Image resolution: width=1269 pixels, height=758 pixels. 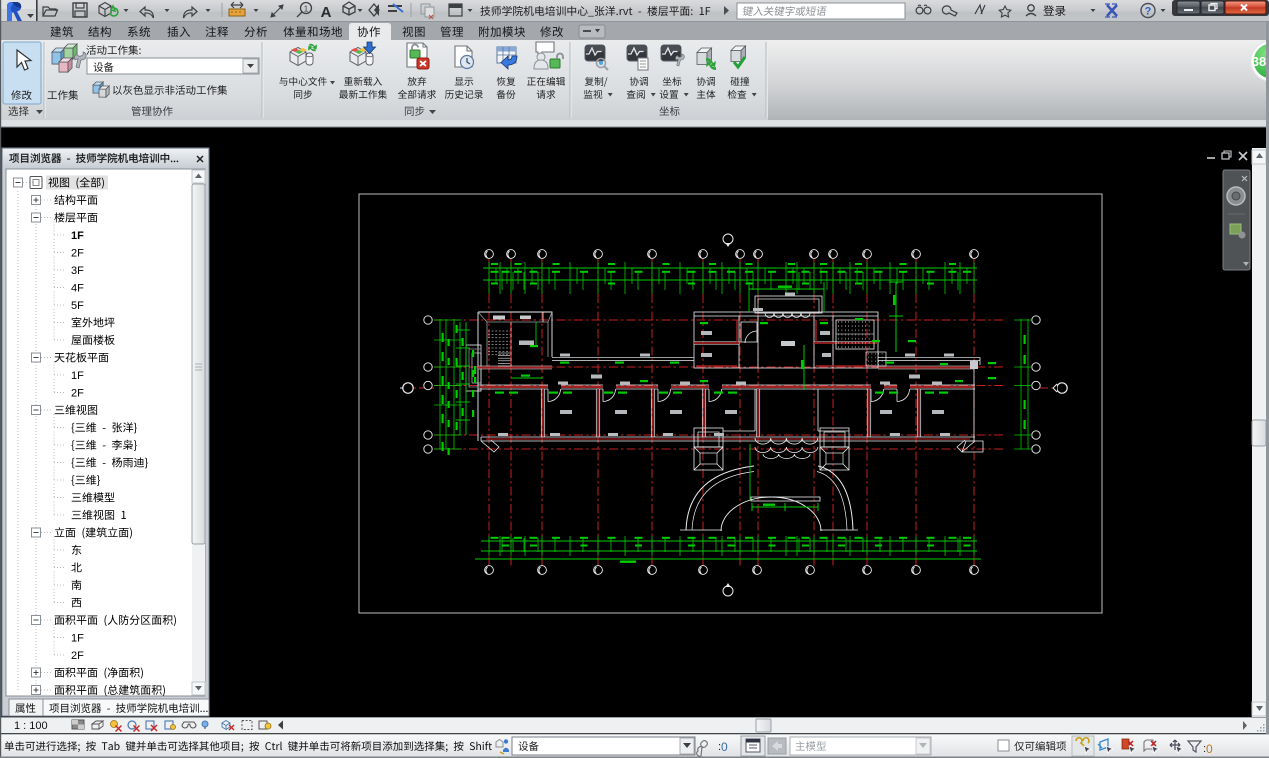 What do you see at coordinates (326, 12) in the screenshot?
I see `svg-text: A` at bounding box center [326, 12].